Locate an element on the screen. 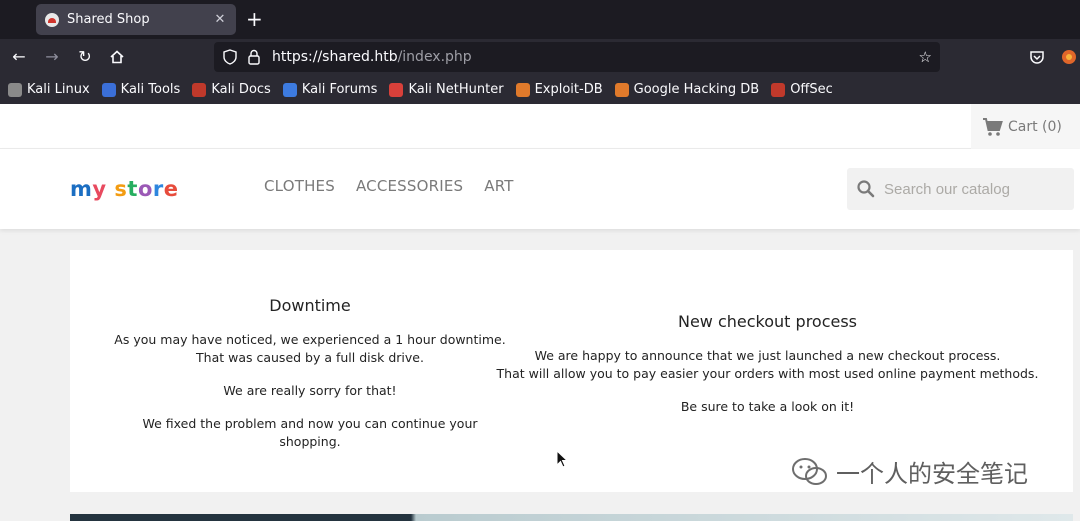  extension-icon is located at coordinates (1069, 57).